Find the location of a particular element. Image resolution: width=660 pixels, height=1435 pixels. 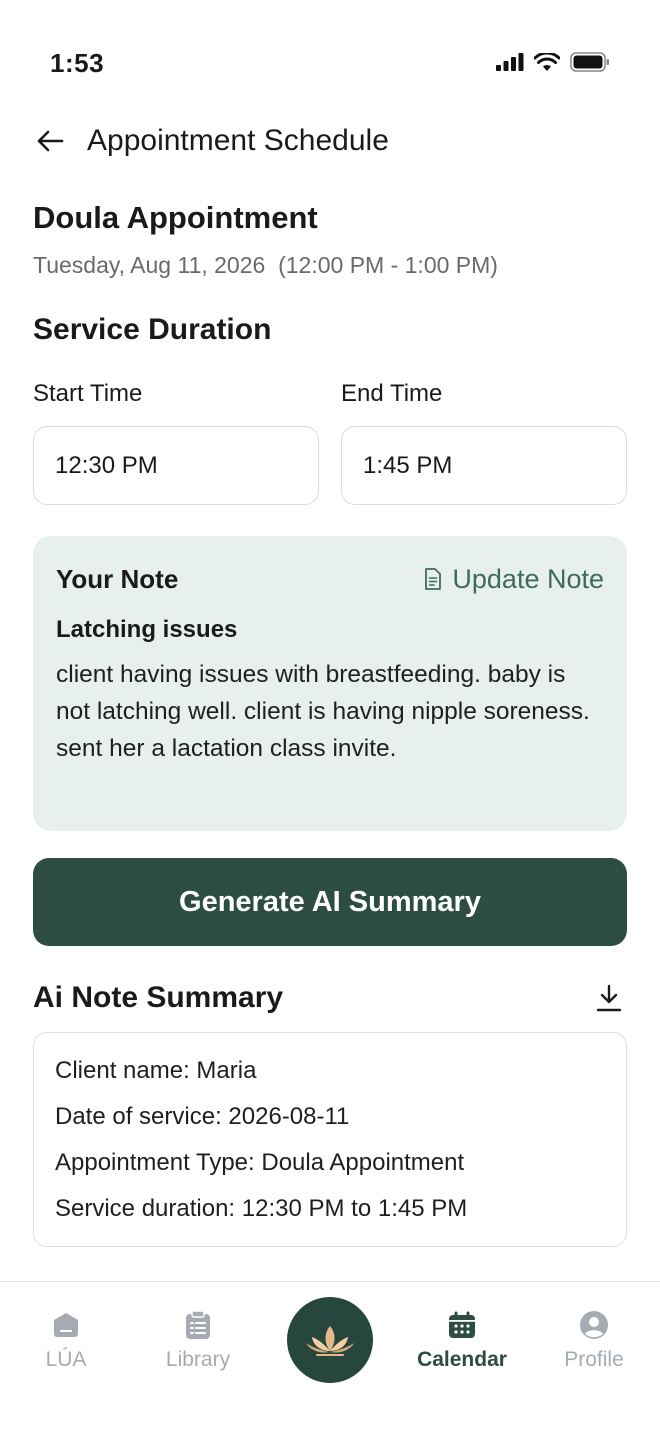

appointment-title: Doula Appointment is located at coordinates (175, 217).